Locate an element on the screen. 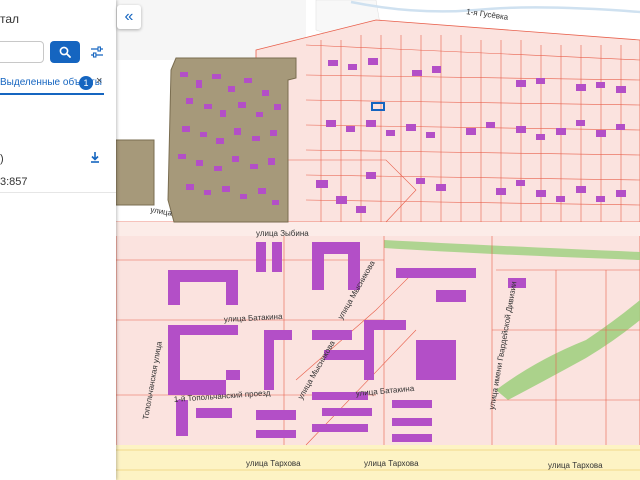  count-badge: 1 is located at coordinates (86, 83).